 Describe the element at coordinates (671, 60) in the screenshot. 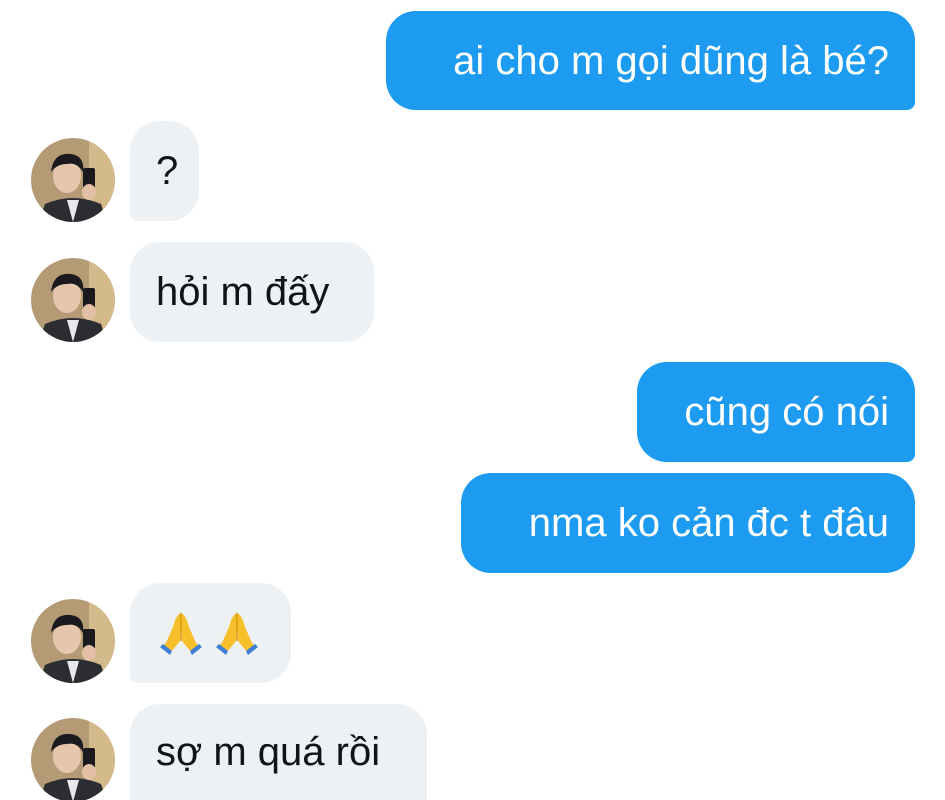

I see `message-text: ai cho m gọi dũng là bé?` at that location.